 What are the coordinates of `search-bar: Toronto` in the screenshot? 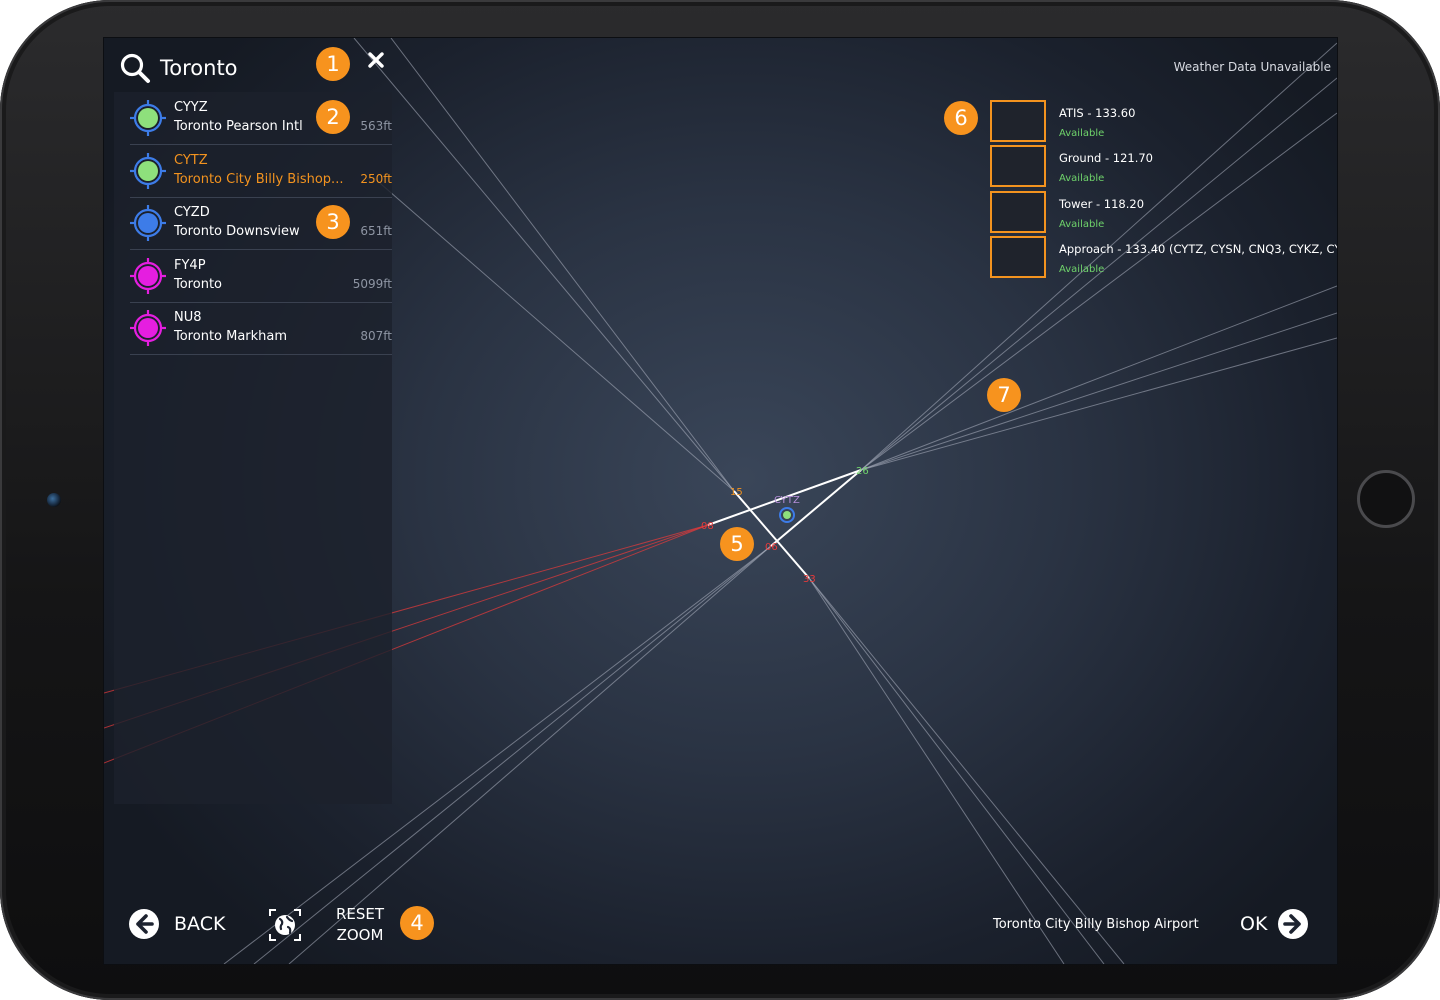 It's located at (255, 68).